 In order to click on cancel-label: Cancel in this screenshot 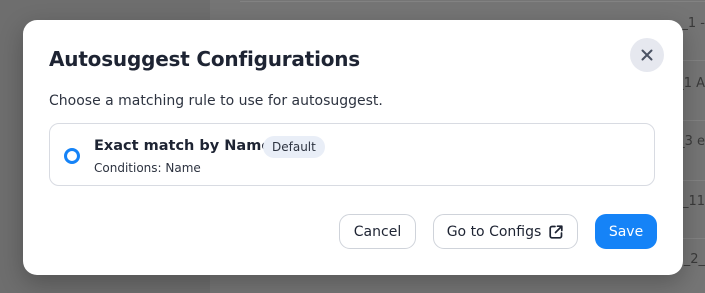, I will do `click(377, 231)`.